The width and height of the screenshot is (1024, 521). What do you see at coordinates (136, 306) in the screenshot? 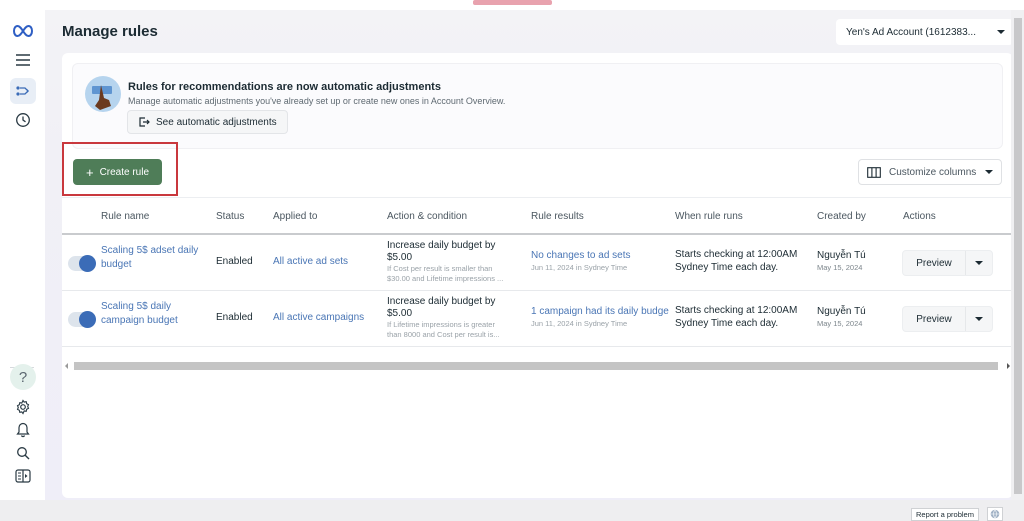
I see `rule-name-line1: Scaling 5$ daily` at bounding box center [136, 306].